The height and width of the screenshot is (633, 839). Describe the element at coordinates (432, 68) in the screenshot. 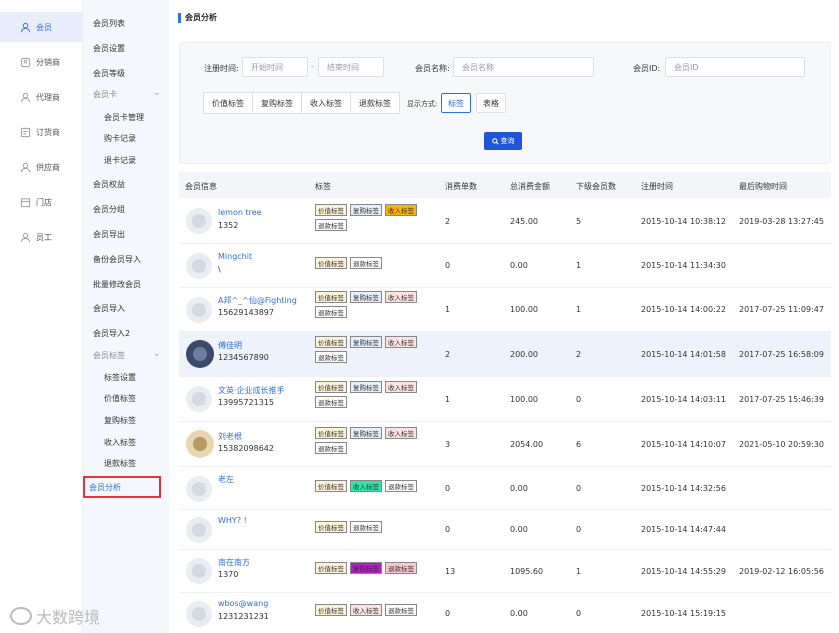

I see `name-label: 会员名称:` at that location.